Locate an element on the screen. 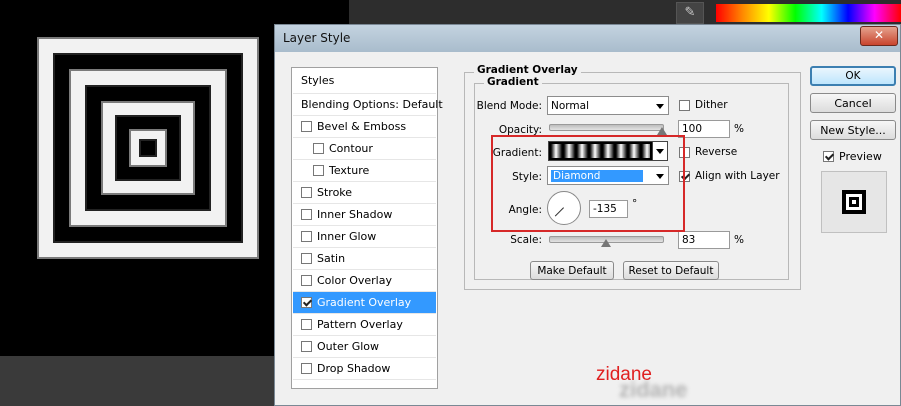  style-item-label: Stroke is located at coordinates (335, 192).